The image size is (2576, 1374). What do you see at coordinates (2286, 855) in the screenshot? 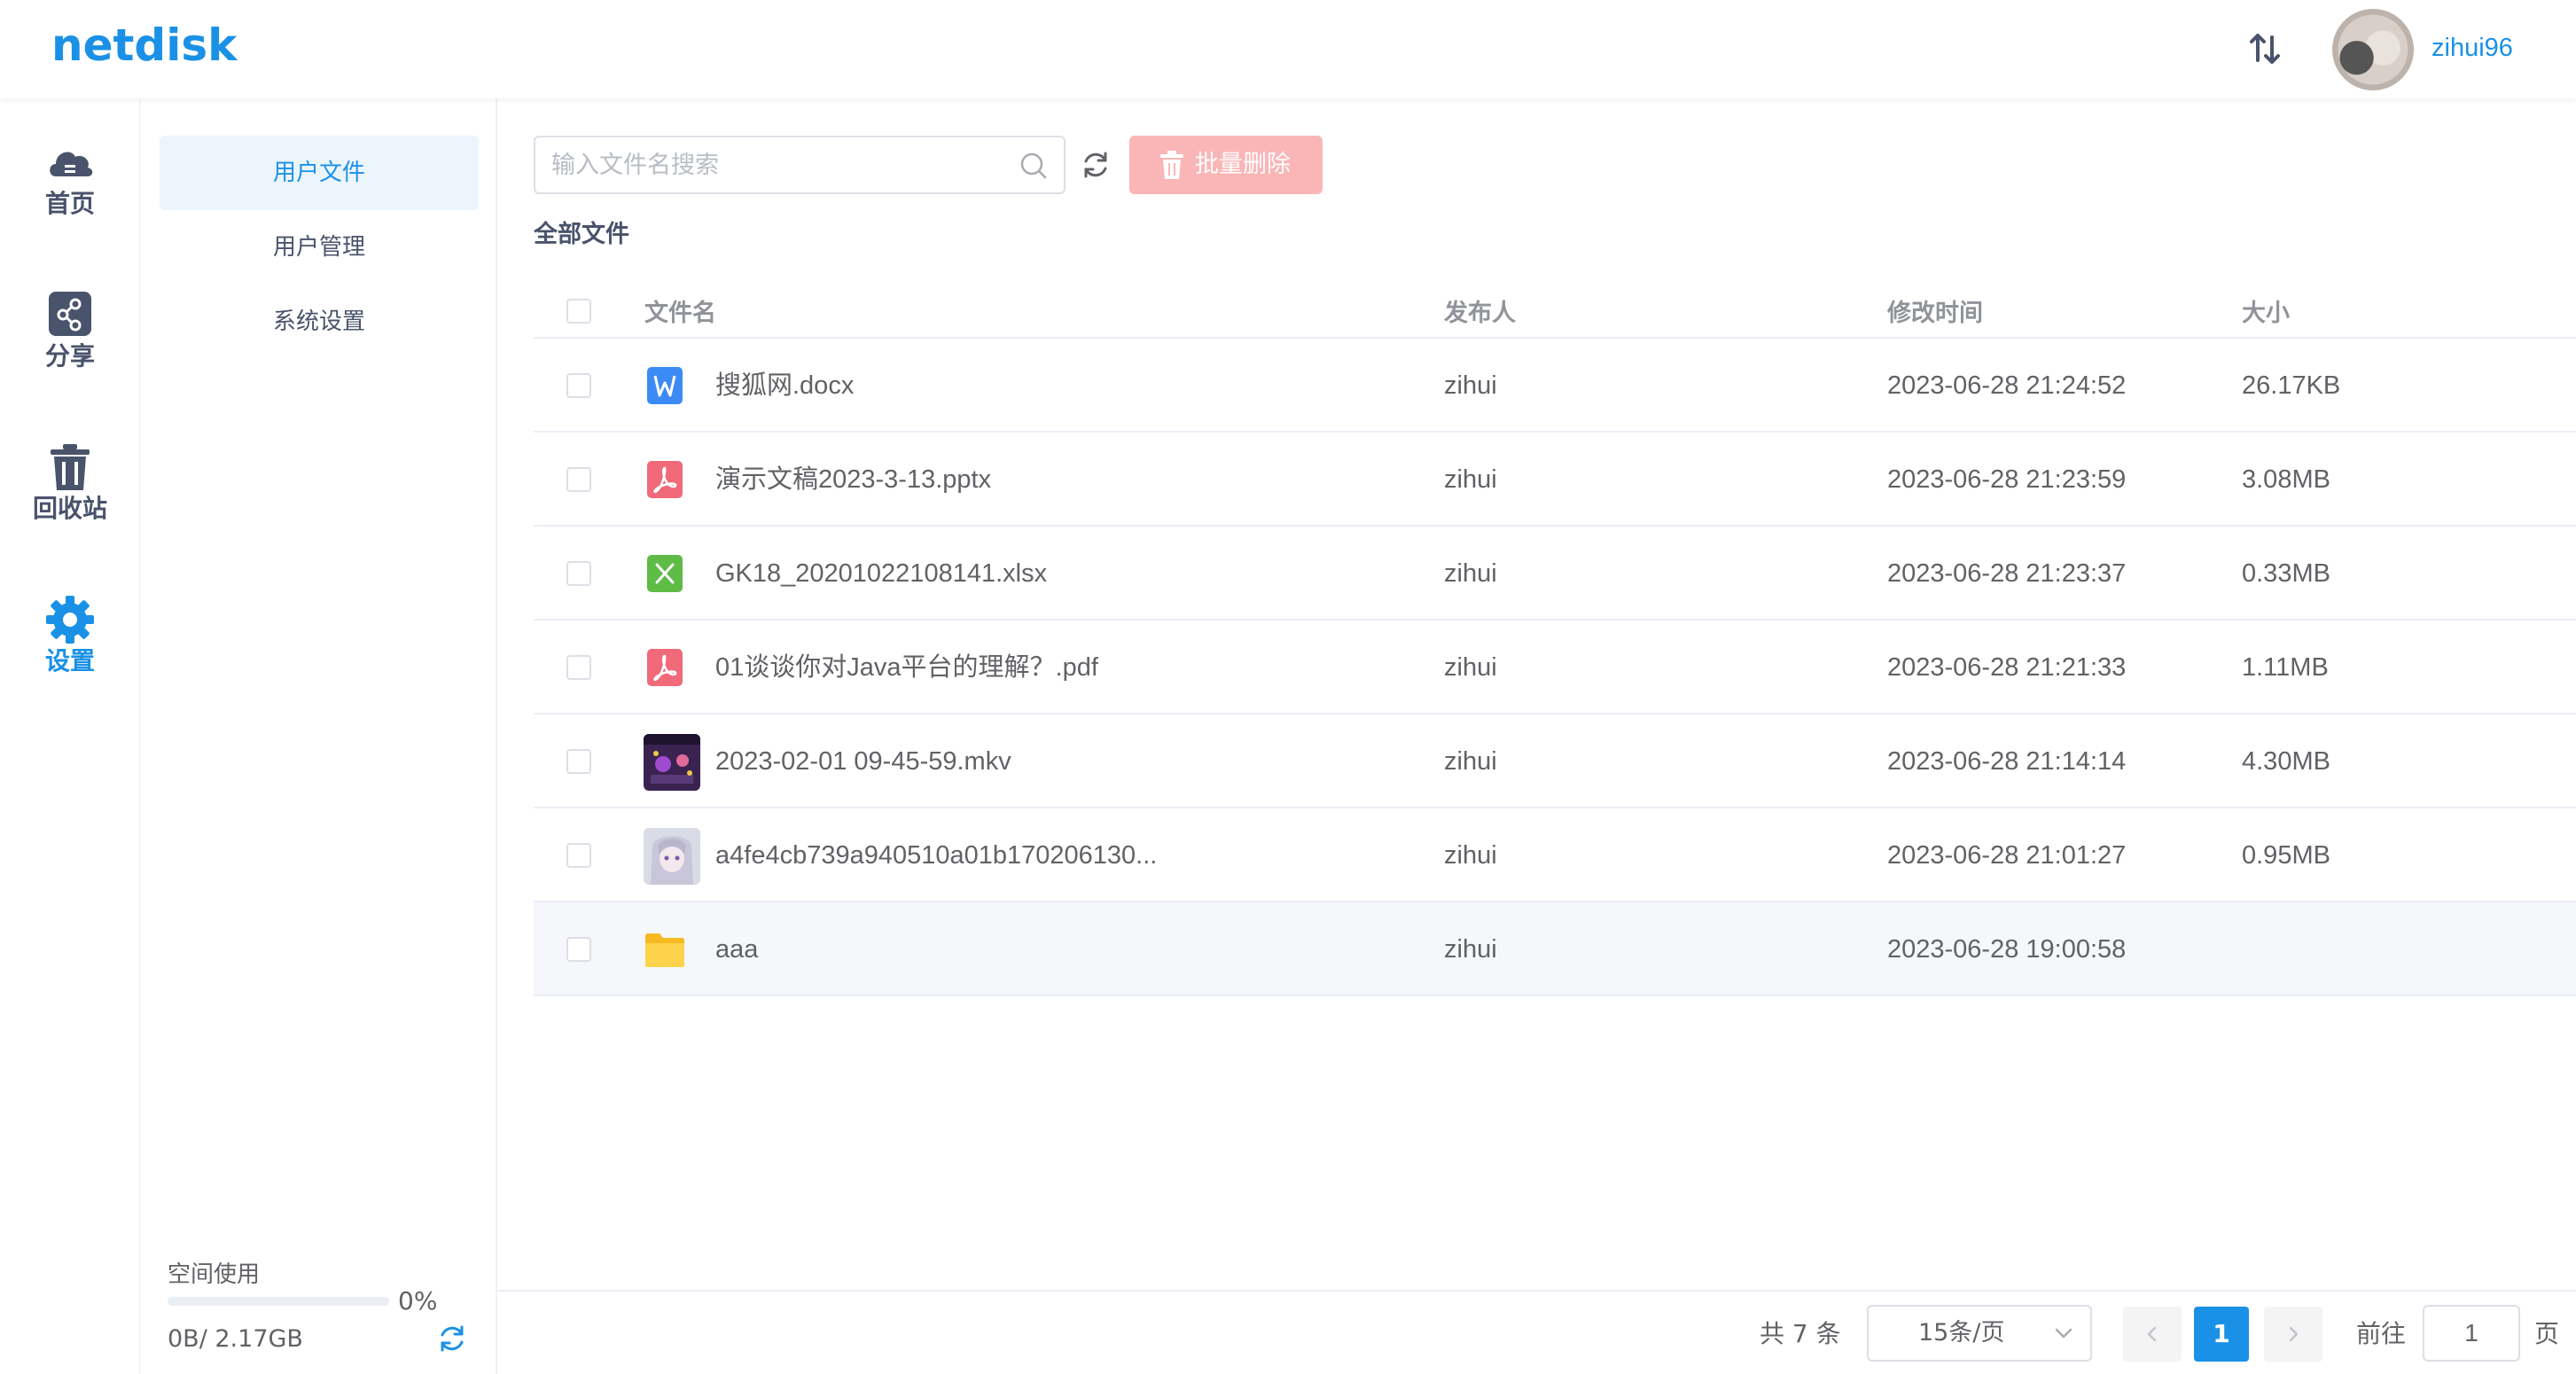
I see `file-size: 0.95MB` at bounding box center [2286, 855].